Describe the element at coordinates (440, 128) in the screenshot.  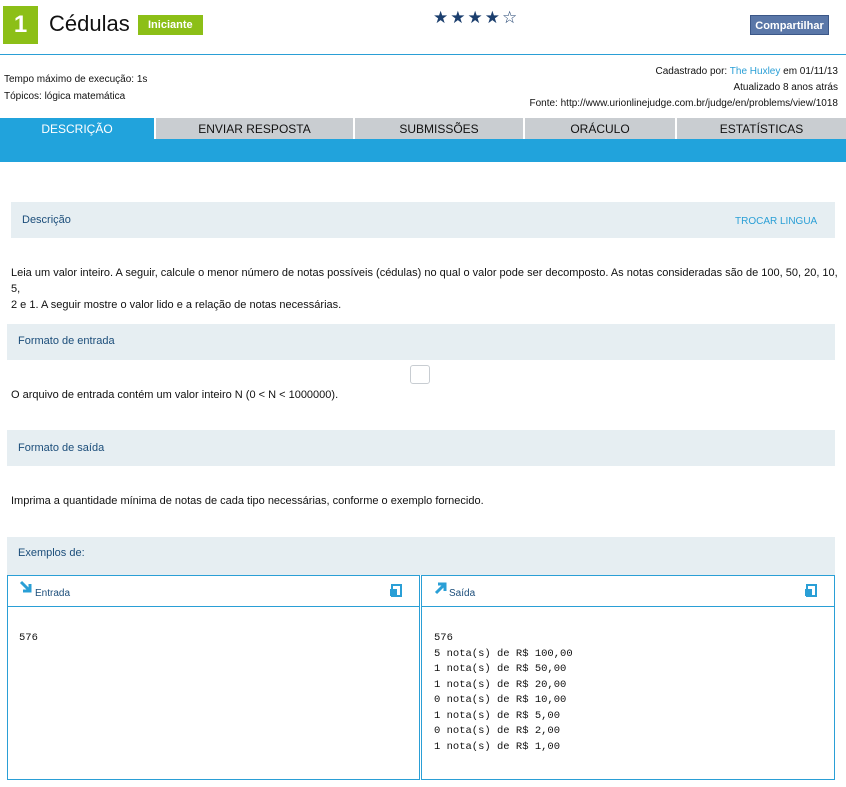
I see `tab-submissions: SUBMISSÕES` at that location.